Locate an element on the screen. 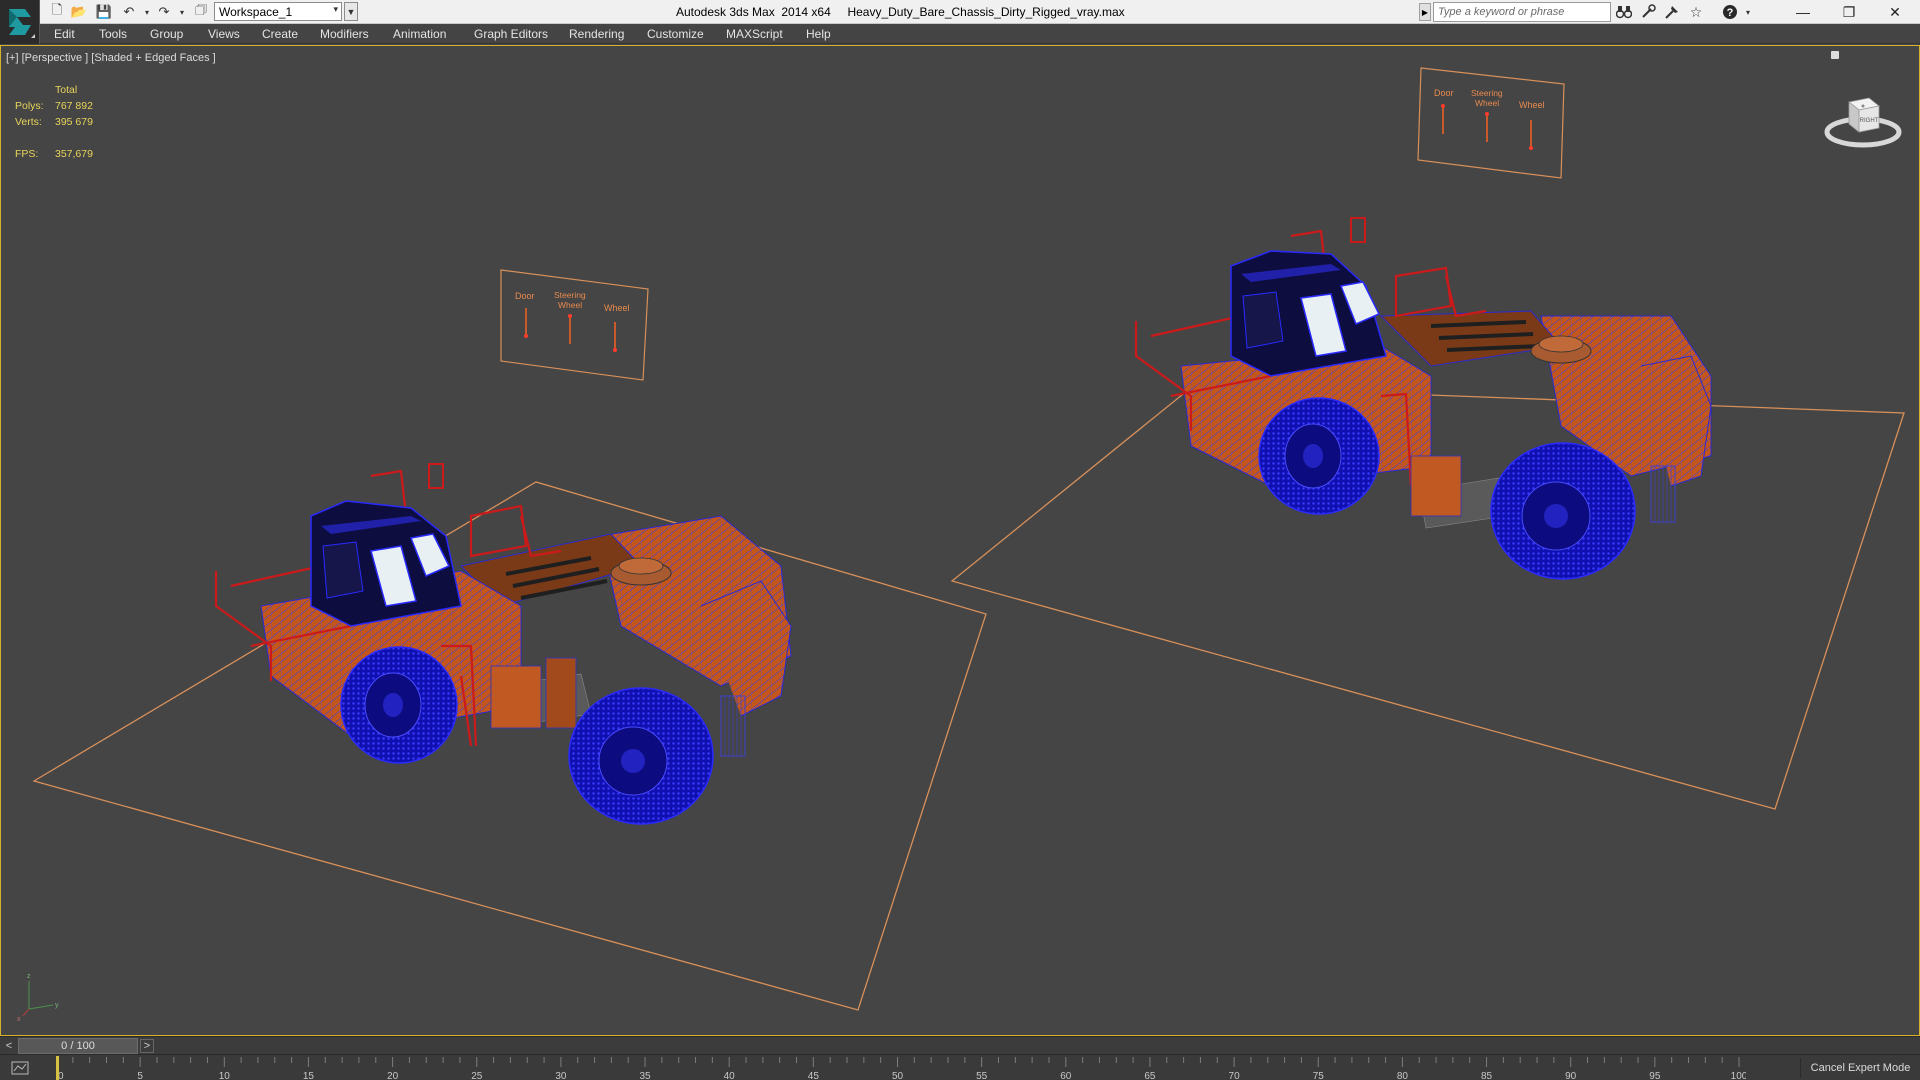  undo-icon: ↶ is located at coordinates (129, 12).